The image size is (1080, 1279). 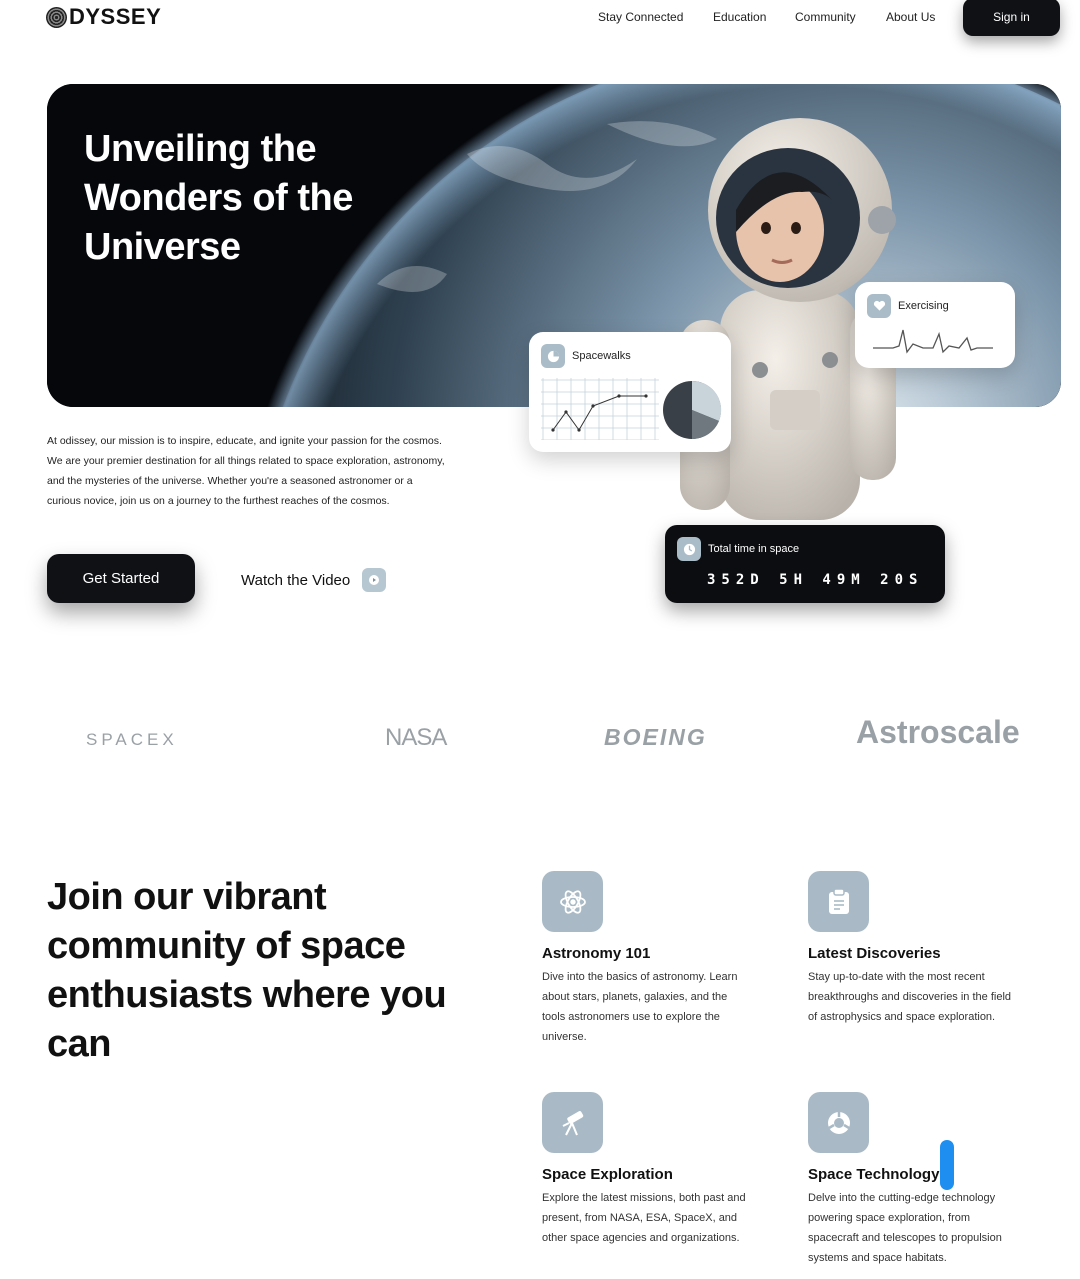 I want to click on nav-stay-connected: Stay Connected, so click(x=640, y=17).